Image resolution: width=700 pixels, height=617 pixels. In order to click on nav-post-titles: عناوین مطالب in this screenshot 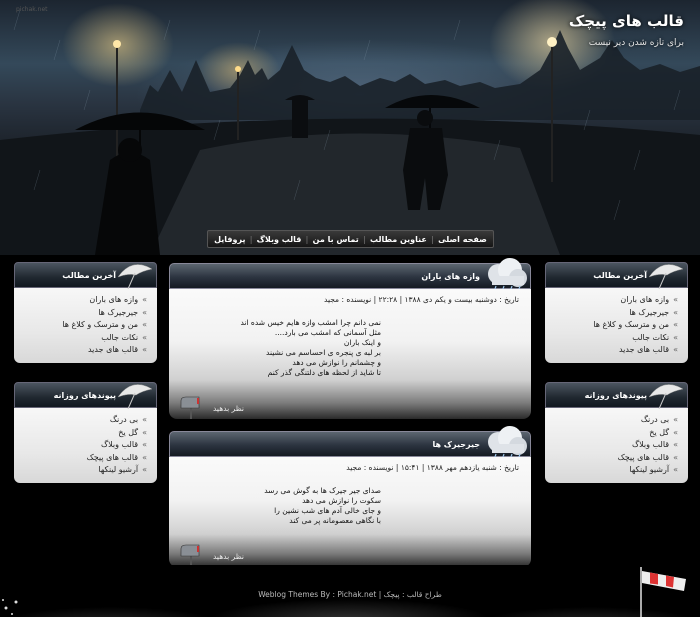, I will do `click(398, 239)`.